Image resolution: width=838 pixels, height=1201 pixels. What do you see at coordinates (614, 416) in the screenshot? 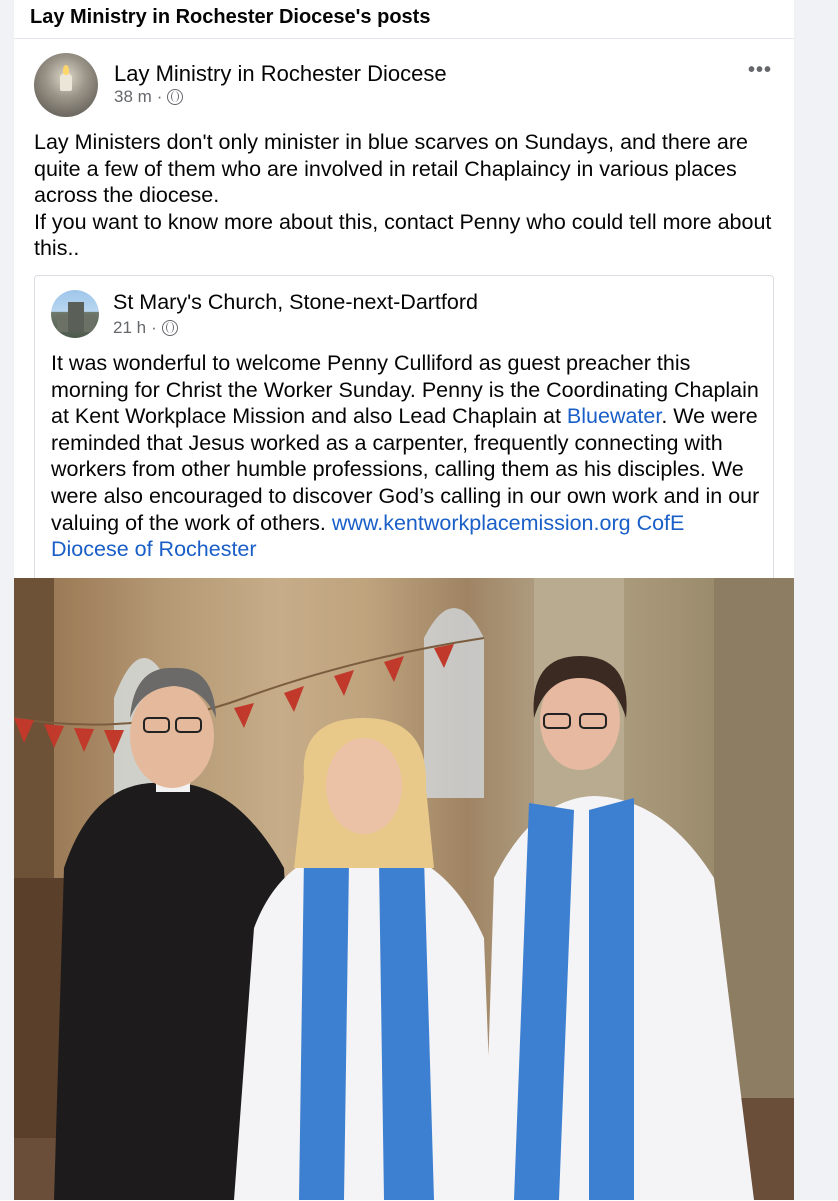
I see `bluewater-link: Bluewater` at bounding box center [614, 416].